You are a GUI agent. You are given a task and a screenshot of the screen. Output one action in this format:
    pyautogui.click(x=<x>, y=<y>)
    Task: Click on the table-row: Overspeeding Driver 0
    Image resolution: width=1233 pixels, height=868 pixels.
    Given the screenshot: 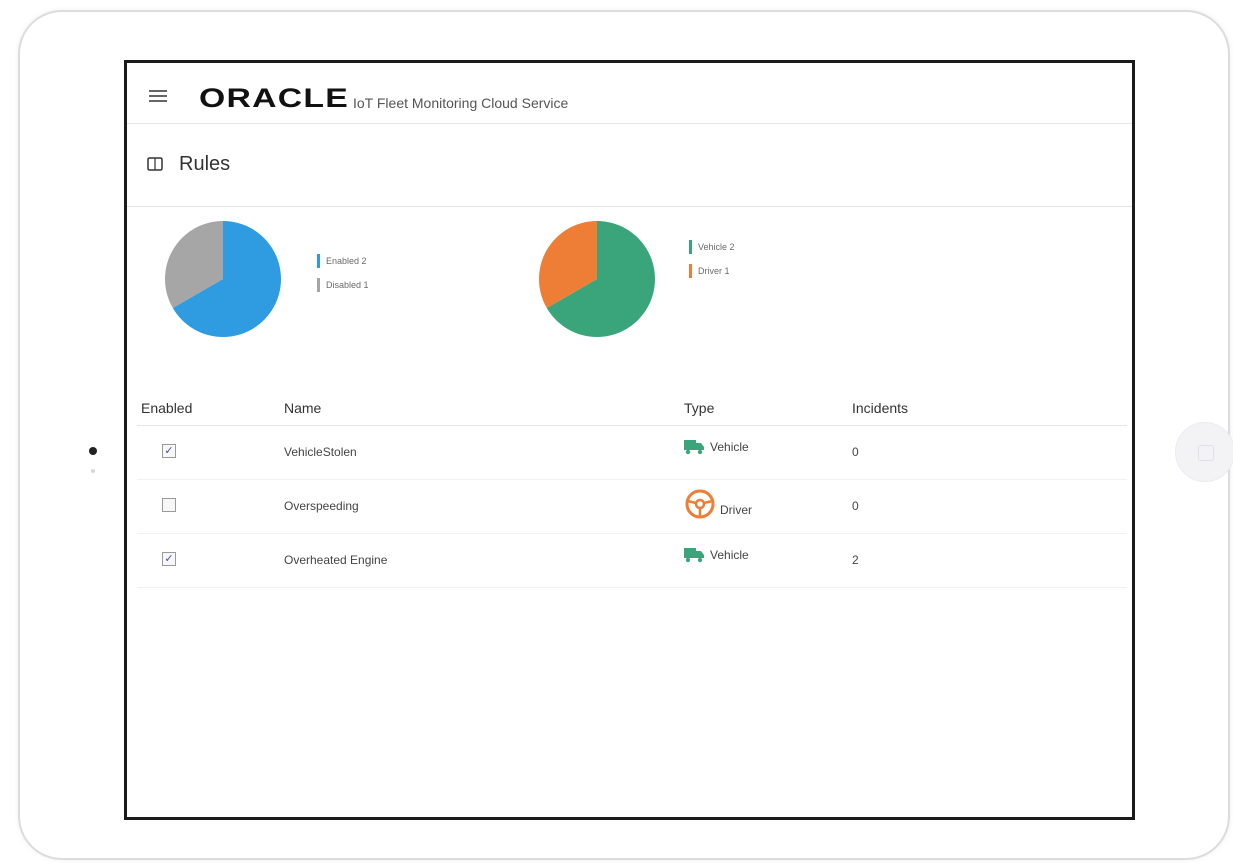 What is the action you would take?
    pyautogui.click(x=632, y=507)
    